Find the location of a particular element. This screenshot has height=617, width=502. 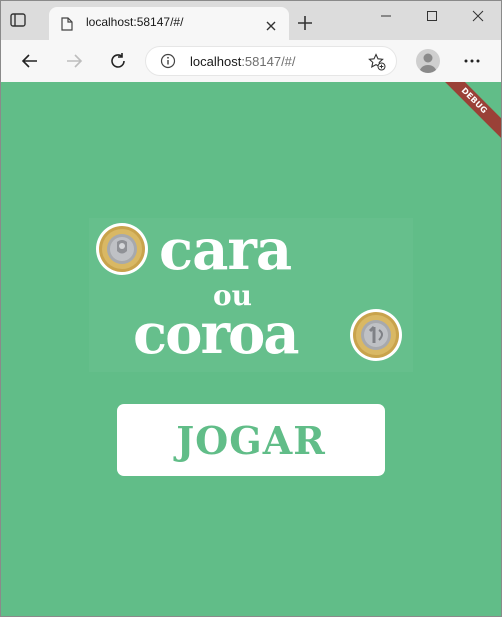

url-host: localhost is located at coordinates (216, 61).